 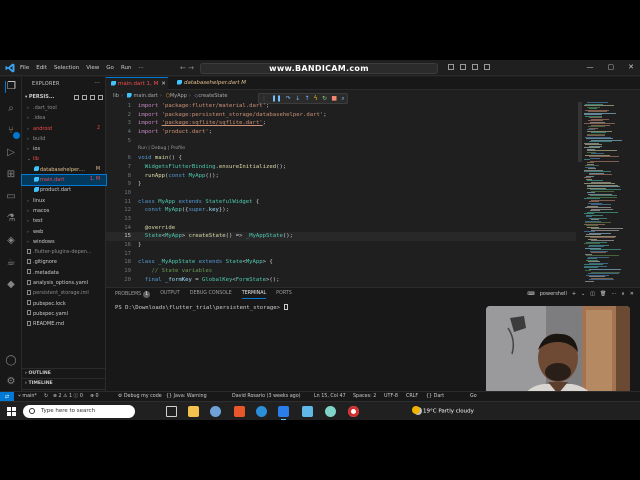 I want to click on tab-output: OUTPUT, so click(x=170, y=295).